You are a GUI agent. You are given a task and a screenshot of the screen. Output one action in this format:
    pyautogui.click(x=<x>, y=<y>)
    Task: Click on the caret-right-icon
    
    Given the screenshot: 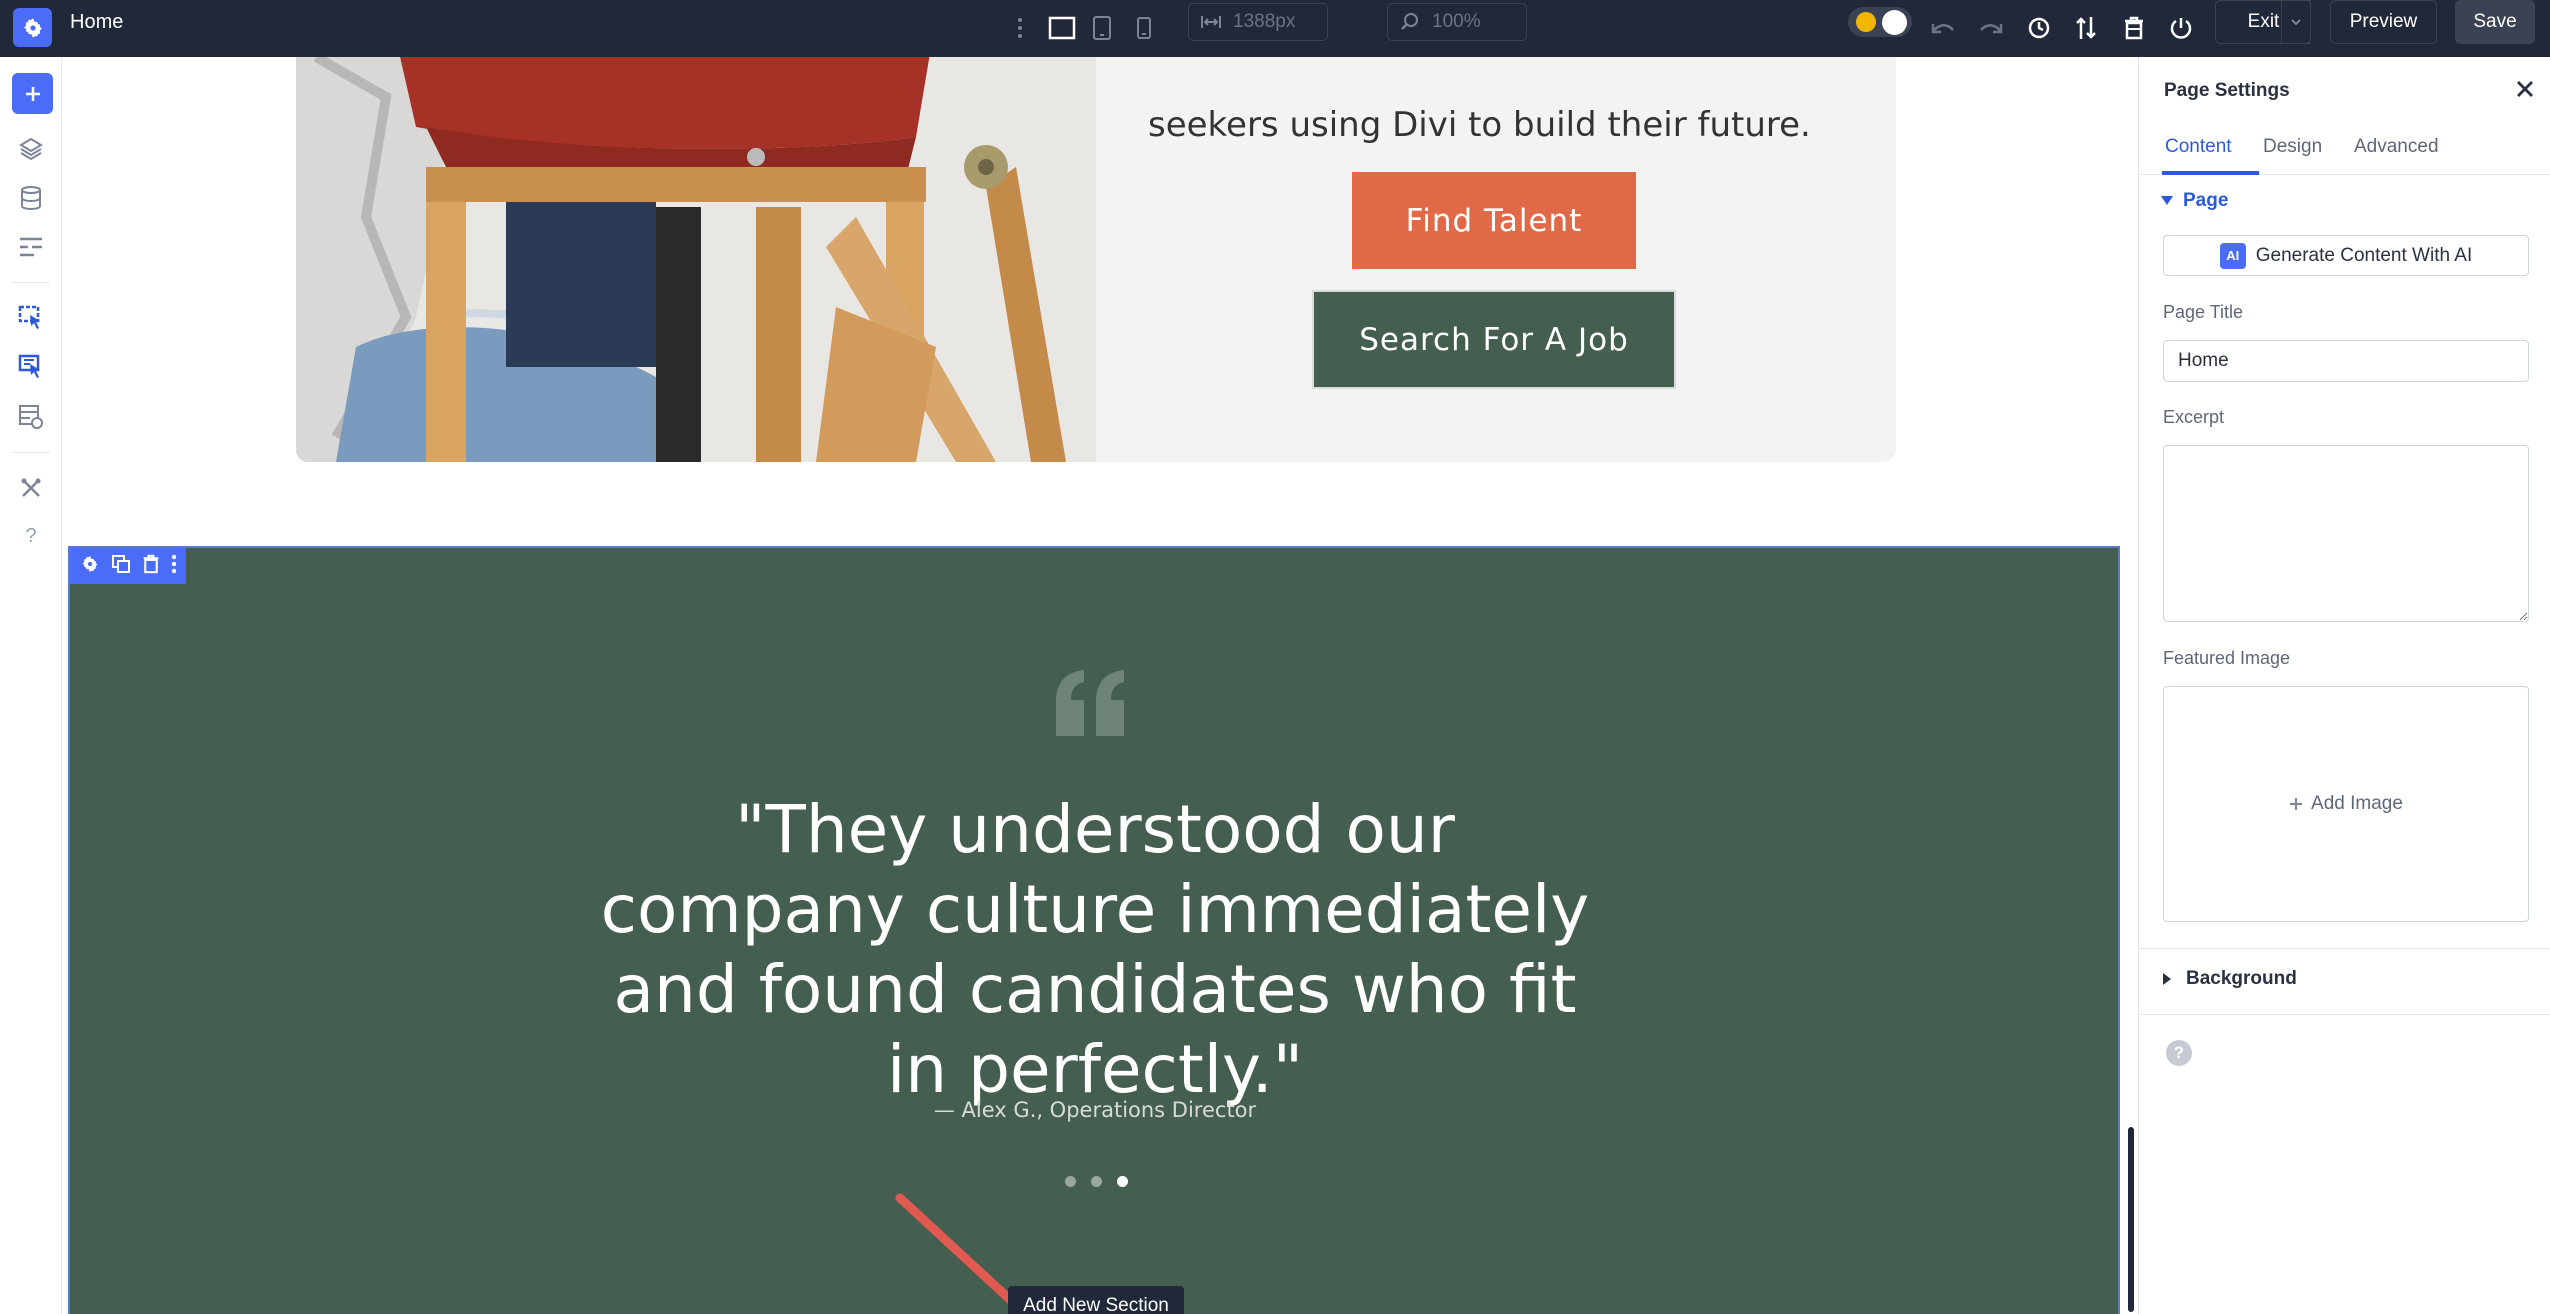 What is the action you would take?
    pyautogui.click(x=2167, y=979)
    